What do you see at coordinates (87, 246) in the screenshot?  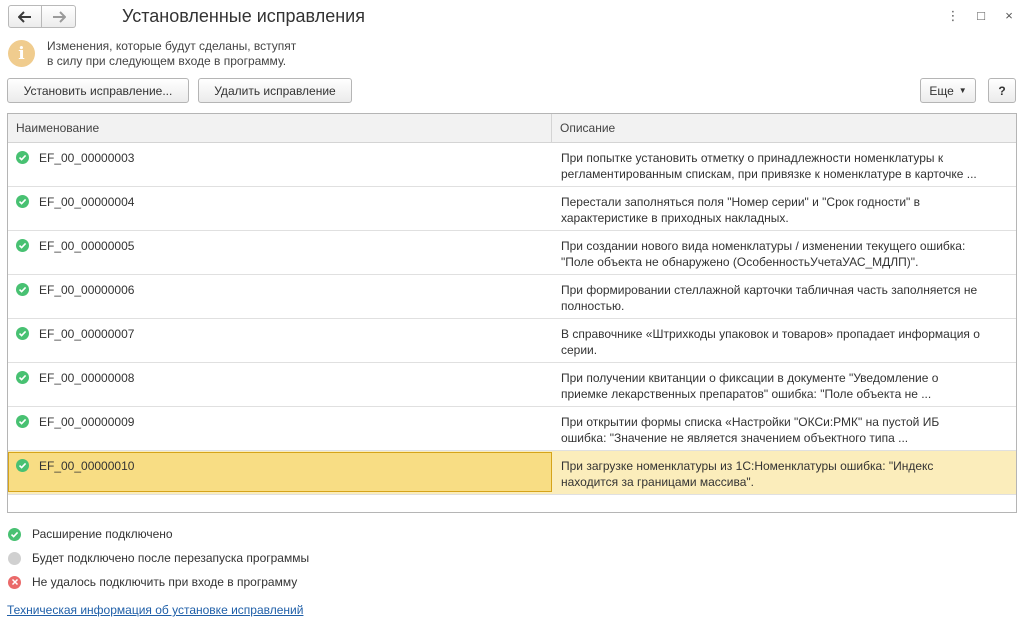 I see `fix-name: EF_00_00000005` at bounding box center [87, 246].